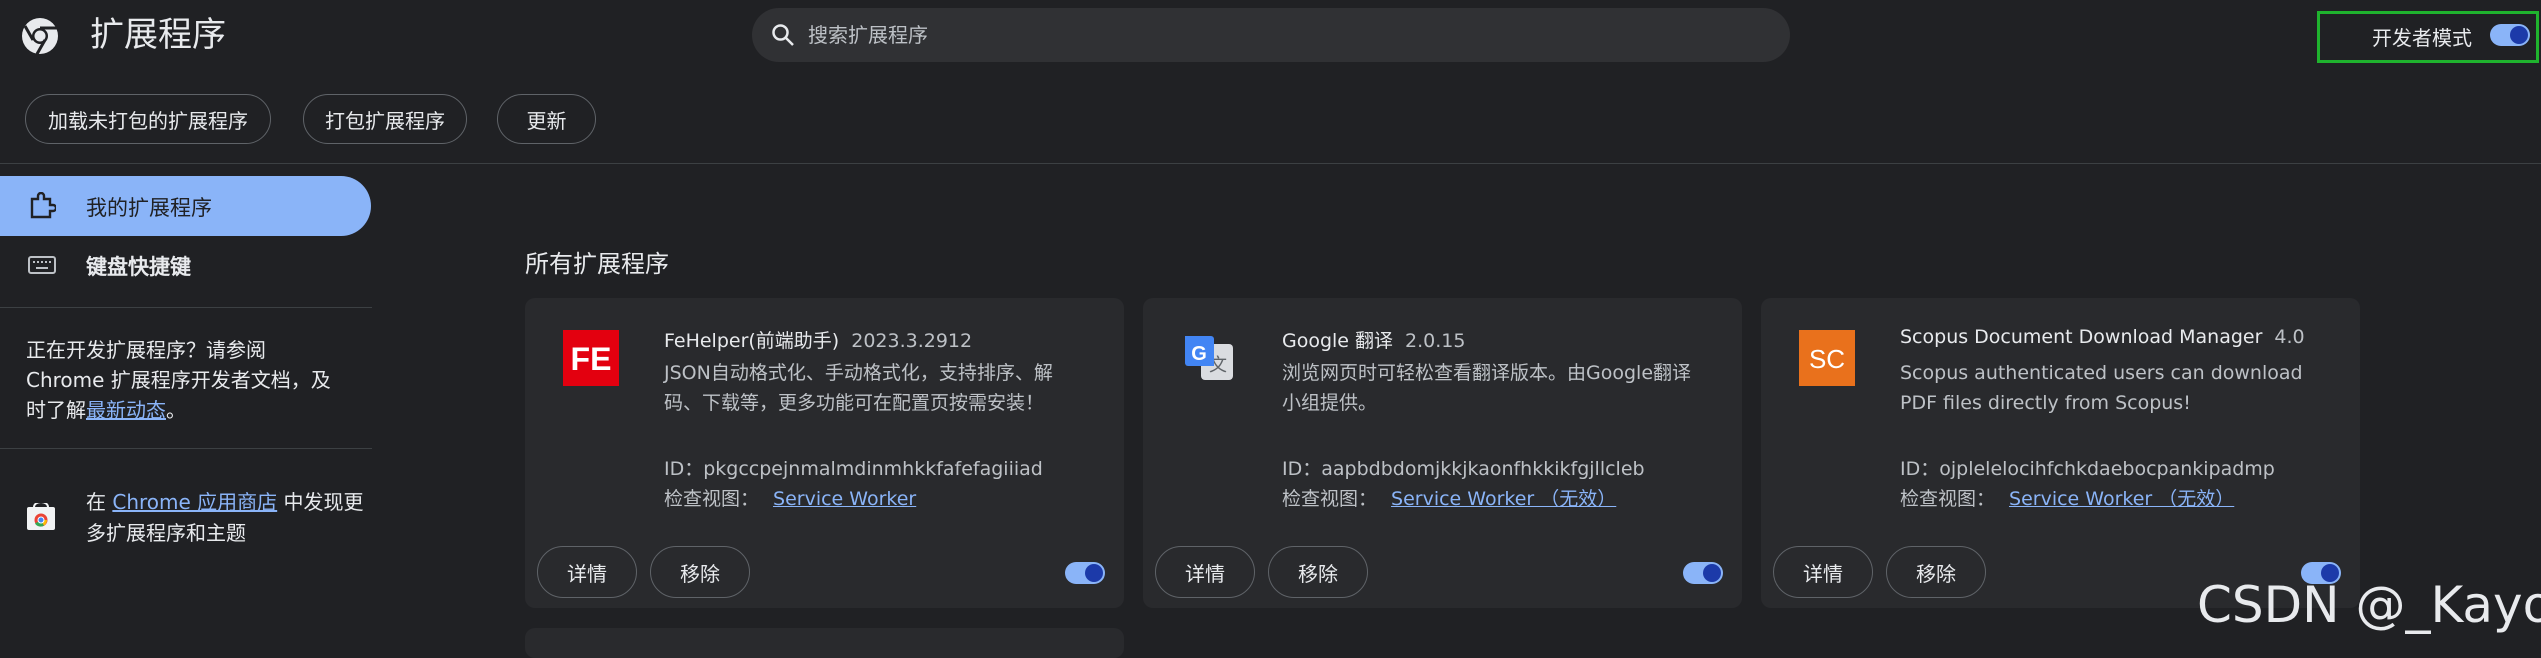 This screenshot has width=2541, height=658. What do you see at coordinates (597, 264) in the screenshot?
I see `section-title: 所有扩展程序` at bounding box center [597, 264].